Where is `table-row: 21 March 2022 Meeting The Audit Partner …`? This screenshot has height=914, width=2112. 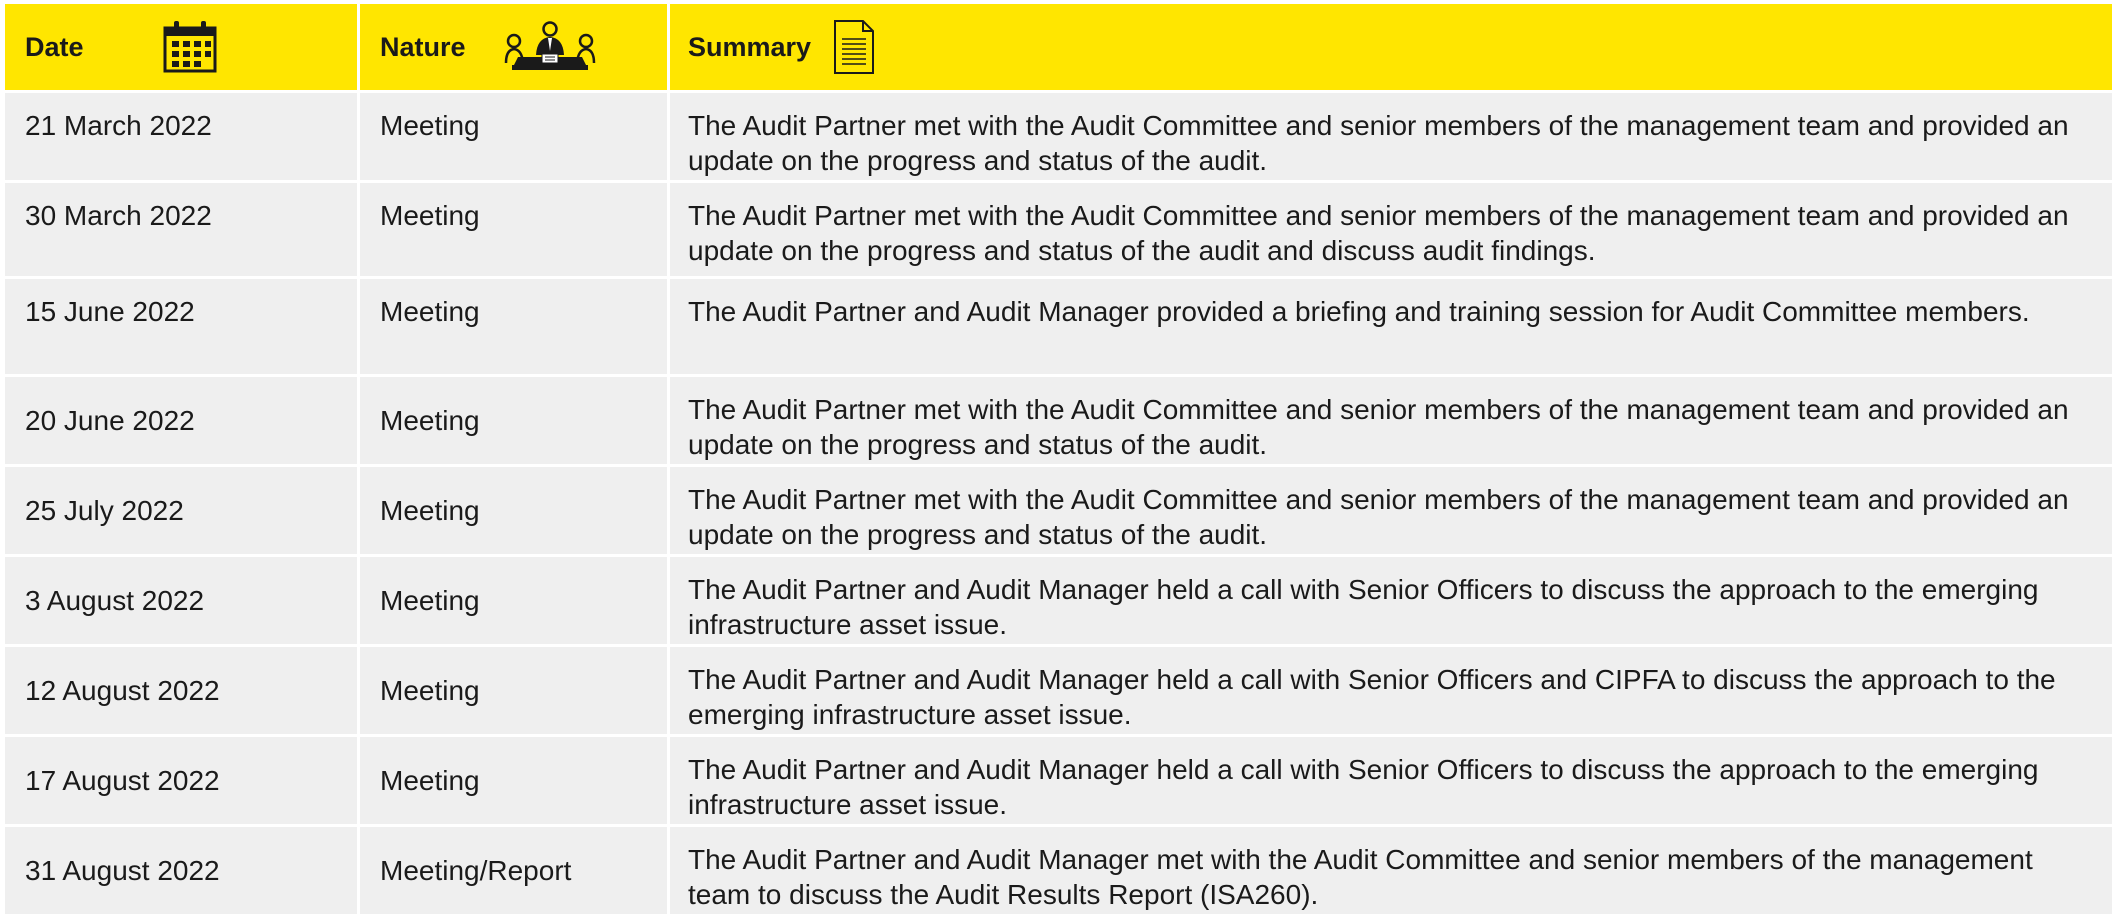 table-row: 21 March 2022 Meeting The Audit Partner … is located at coordinates (1058, 135).